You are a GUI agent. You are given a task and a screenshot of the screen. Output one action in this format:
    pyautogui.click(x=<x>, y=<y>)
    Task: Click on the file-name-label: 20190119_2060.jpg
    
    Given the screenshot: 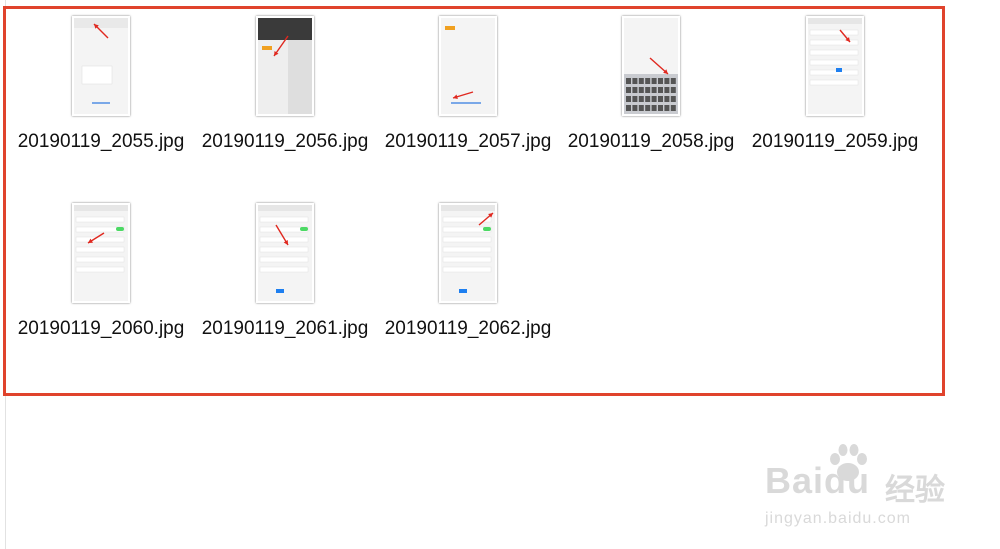 What is the action you would take?
    pyautogui.click(x=101, y=329)
    